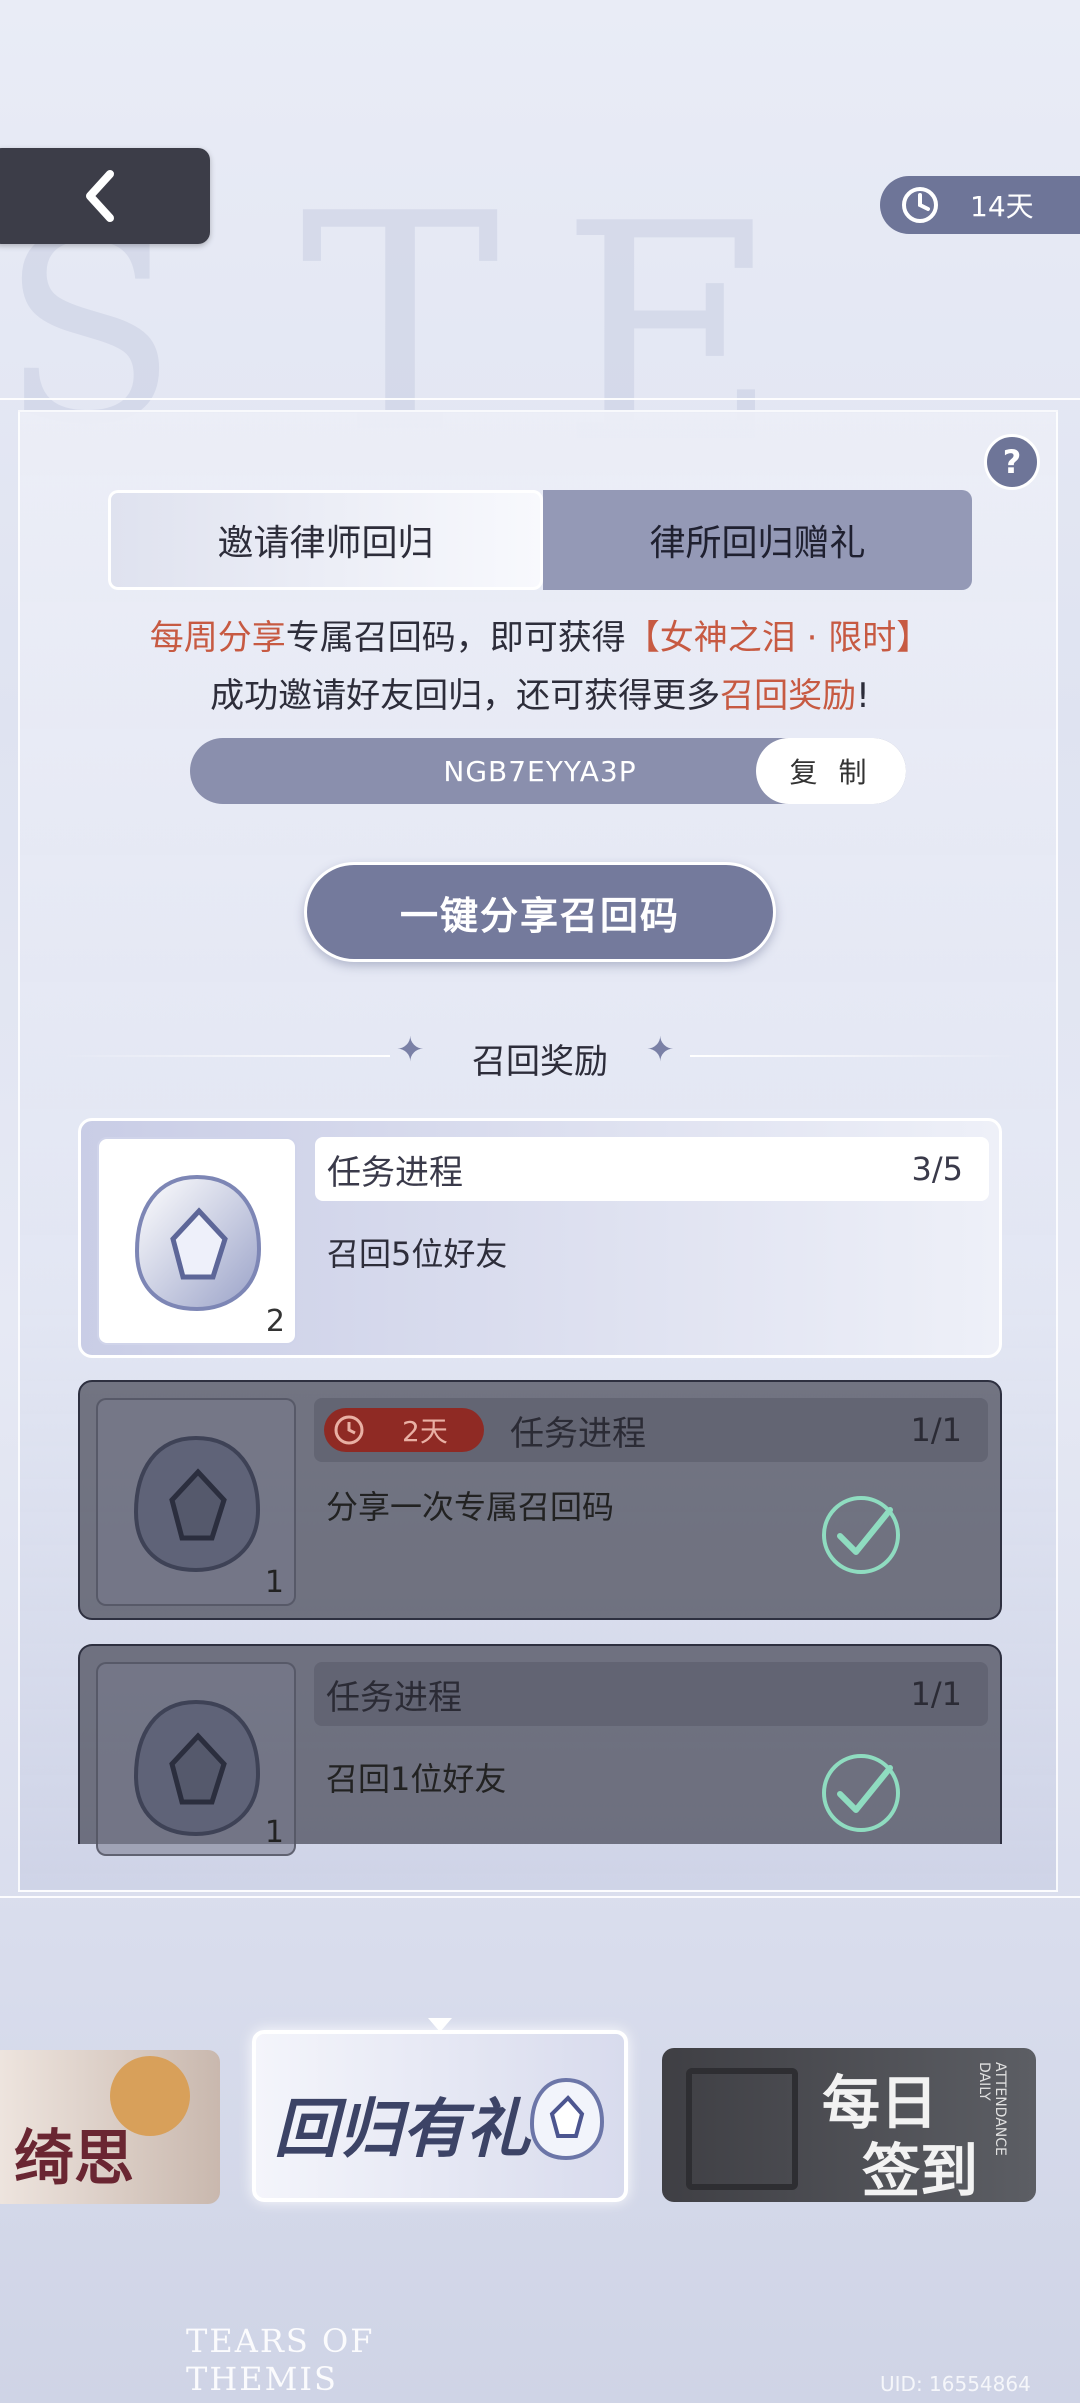 Image resolution: width=1080 pixels, height=2403 pixels. I want to click on progress-count: 3/5, so click(937, 1169).